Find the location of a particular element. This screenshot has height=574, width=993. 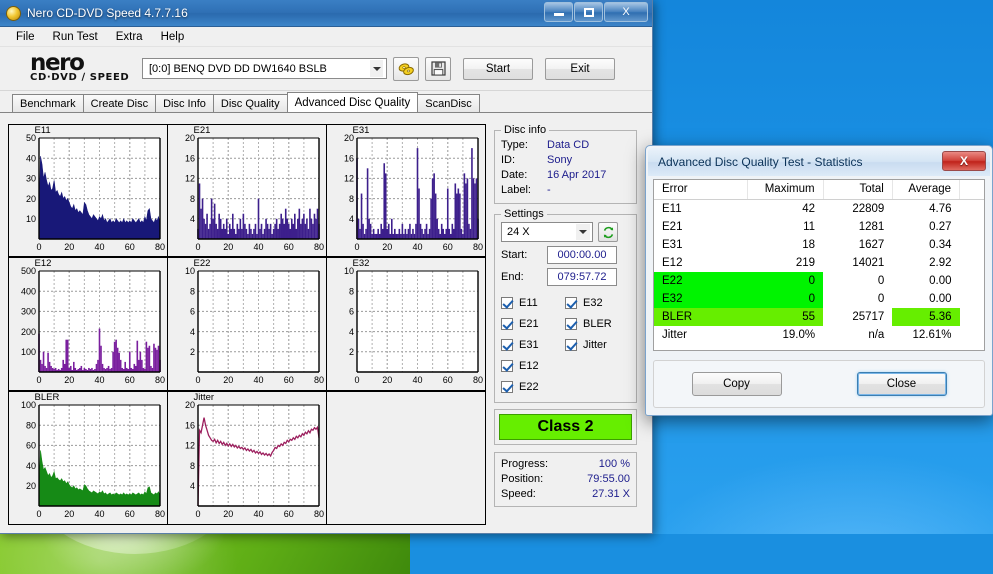

cell-maximum: 18 is located at coordinates (809, 244).